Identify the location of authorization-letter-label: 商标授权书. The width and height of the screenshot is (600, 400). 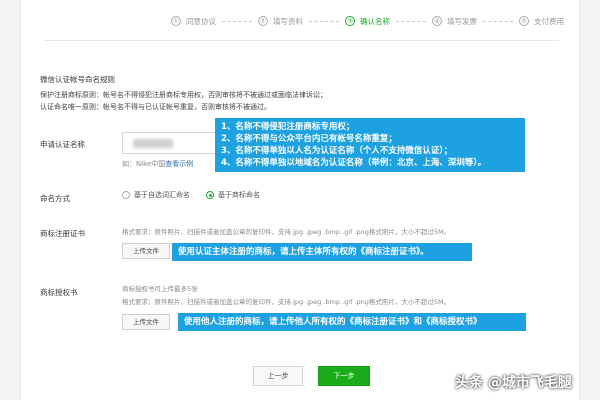
(59, 292).